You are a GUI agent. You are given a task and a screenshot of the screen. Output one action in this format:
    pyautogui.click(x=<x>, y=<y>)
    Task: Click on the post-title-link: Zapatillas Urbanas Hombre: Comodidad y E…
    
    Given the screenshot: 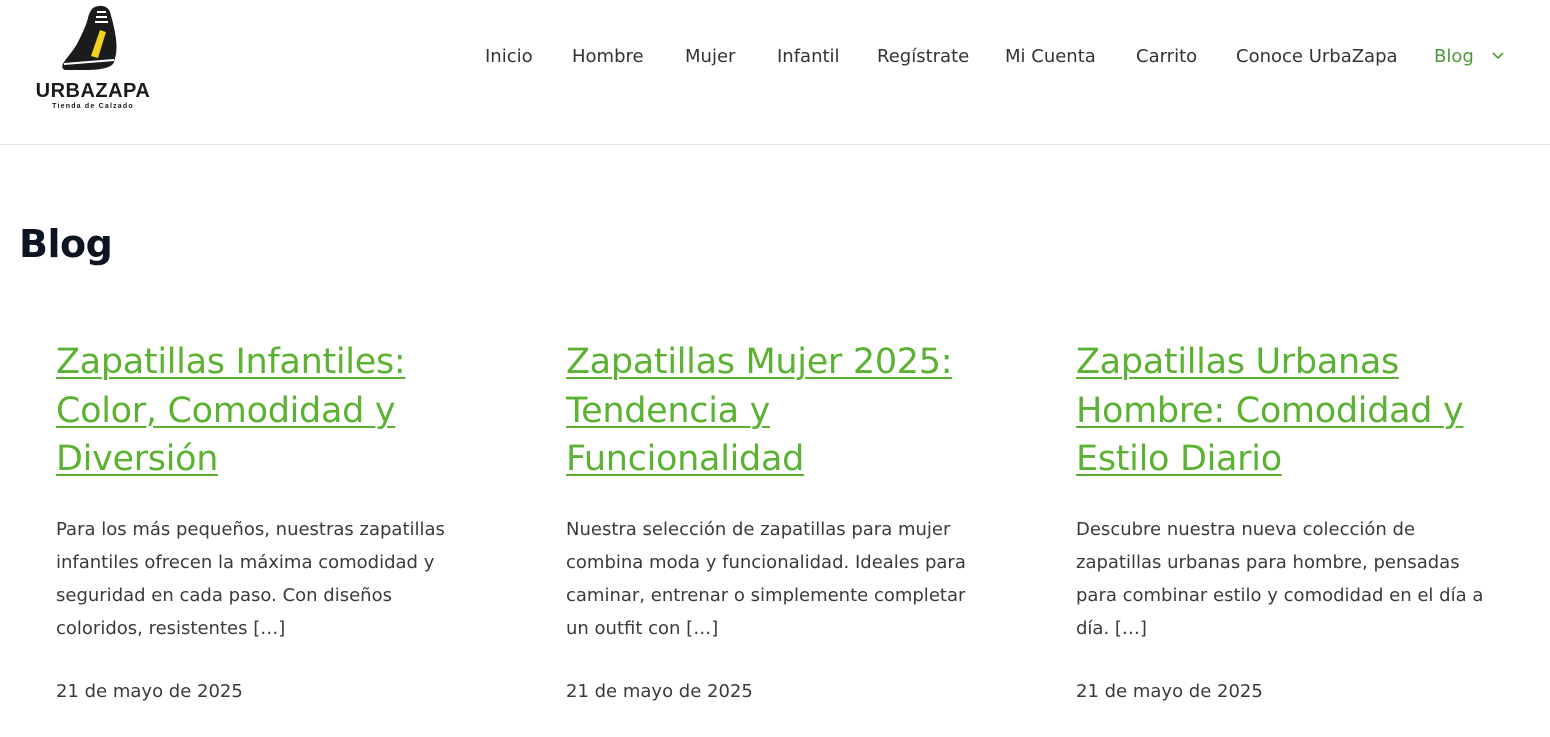 What is the action you would take?
    pyautogui.click(x=1291, y=411)
    